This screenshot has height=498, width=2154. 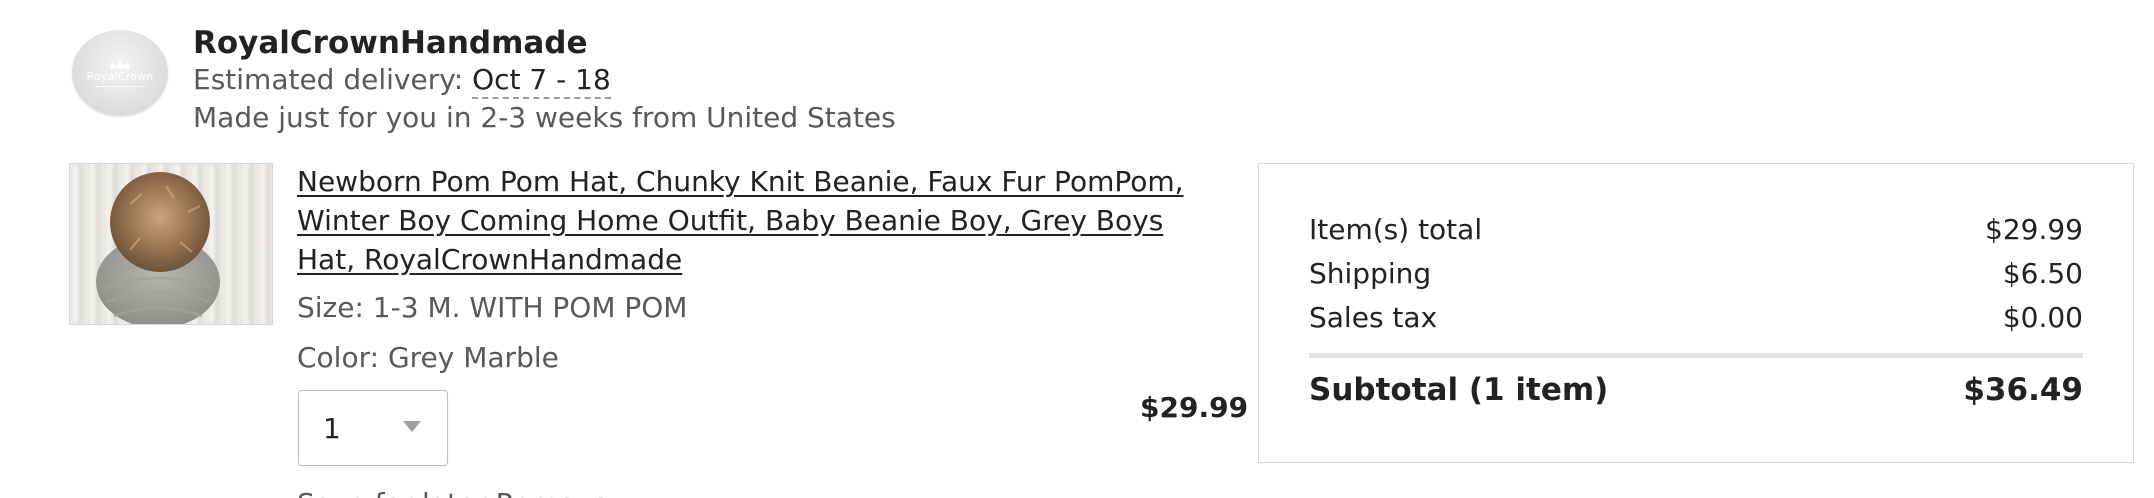 What do you see at coordinates (120, 86) in the screenshot?
I see `avatar-logo-divider` at bounding box center [120, 86].